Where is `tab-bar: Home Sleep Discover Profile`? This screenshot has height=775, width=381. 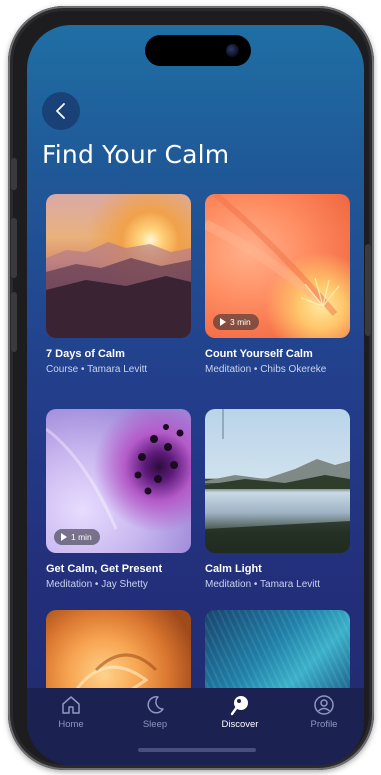
tab-bar: Home Sleep Discover Profile is located at coordinates (195, 726).